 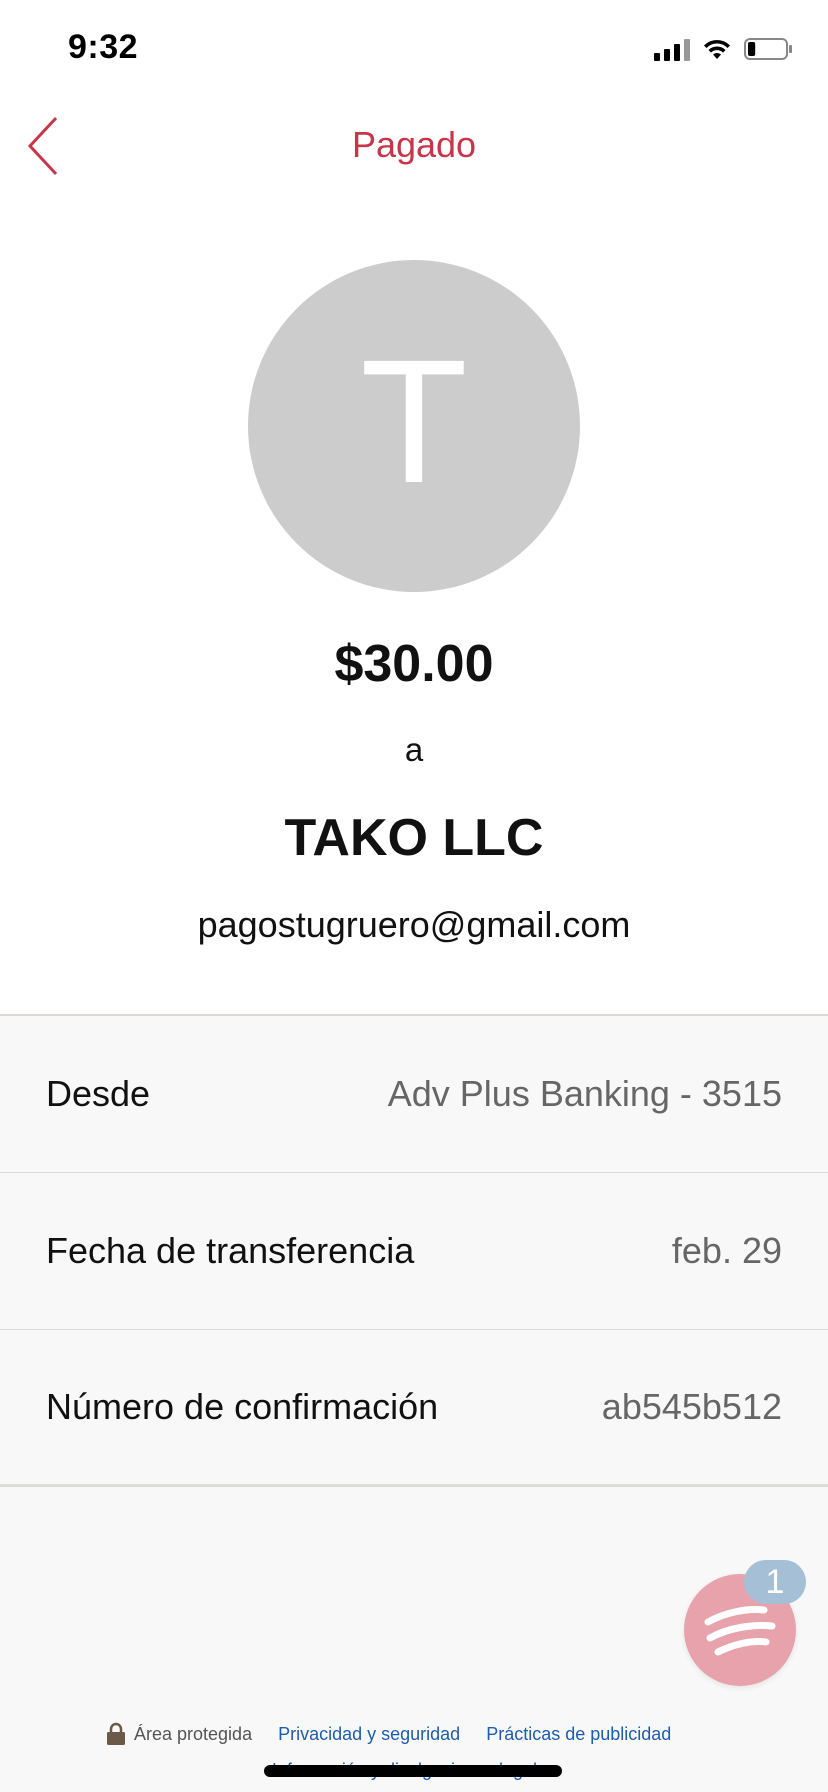 I want to click on secure-area-label: Área protegida, so click(x=193, y=1733).